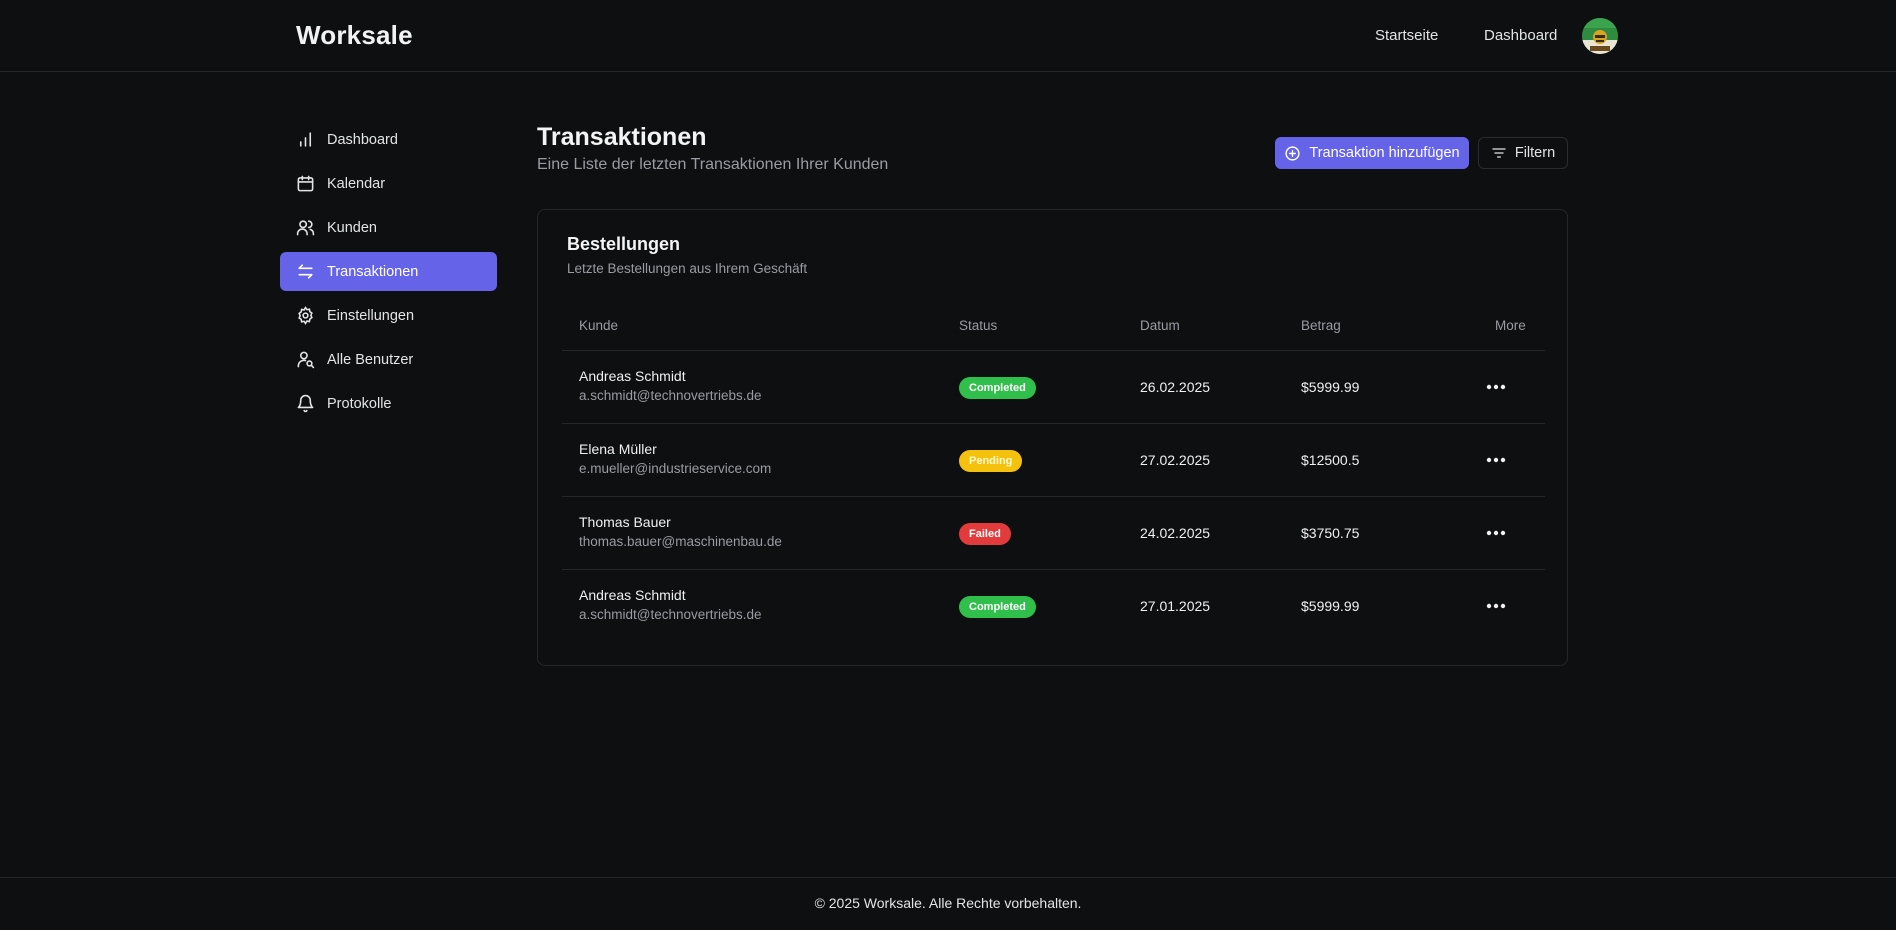  I want to click on avatar, so click(1600, 36).